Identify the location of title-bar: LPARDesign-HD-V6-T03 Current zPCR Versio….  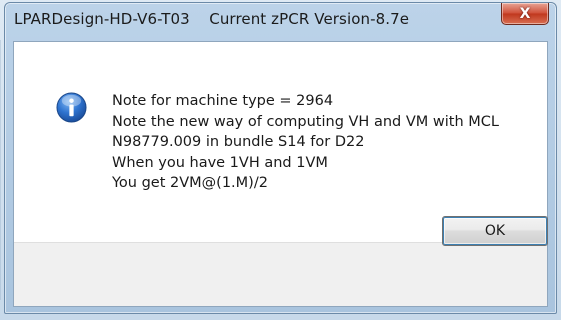
(280, 22).